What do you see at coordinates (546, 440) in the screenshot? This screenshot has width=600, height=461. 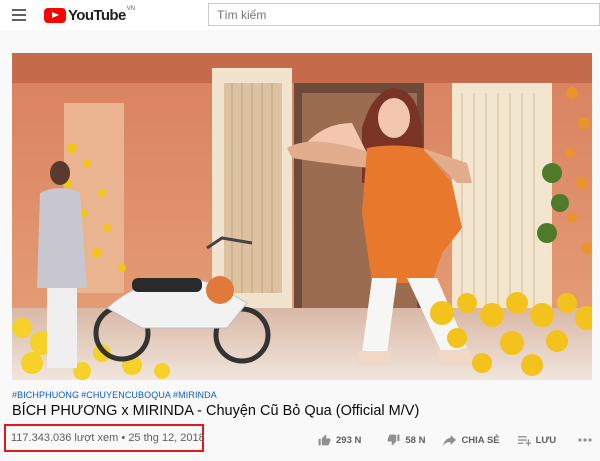 I see `save-label: LƯU` at bounding box center [546, 440].